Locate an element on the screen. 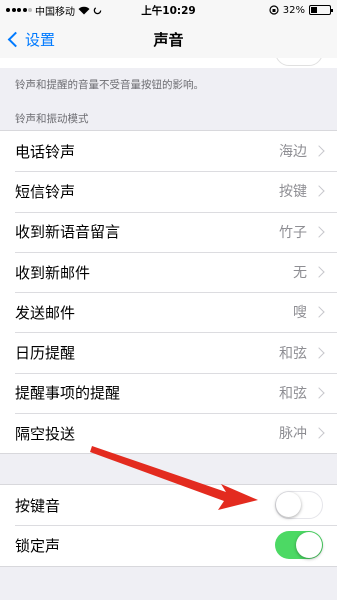  navigation-bar: 设置 声音 is located at coordinates (168, 39).